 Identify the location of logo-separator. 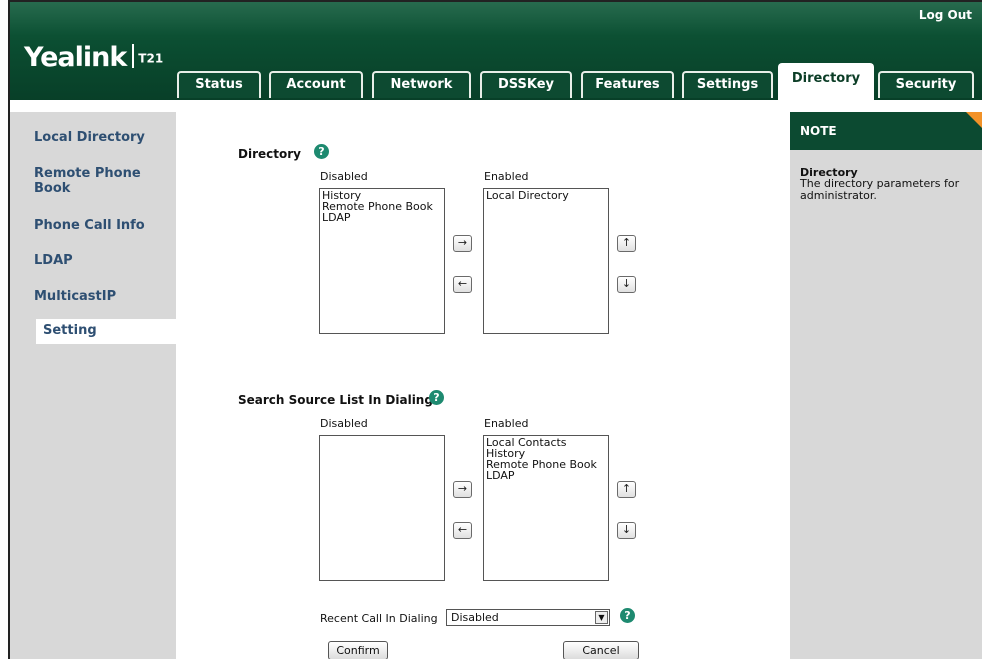
(133, 56).